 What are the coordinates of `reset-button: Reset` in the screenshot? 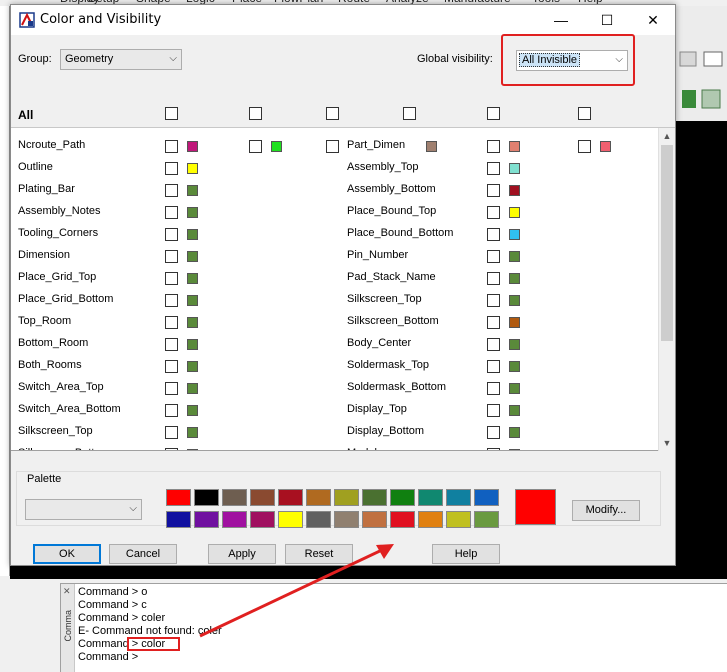 It's located at (319, 554).